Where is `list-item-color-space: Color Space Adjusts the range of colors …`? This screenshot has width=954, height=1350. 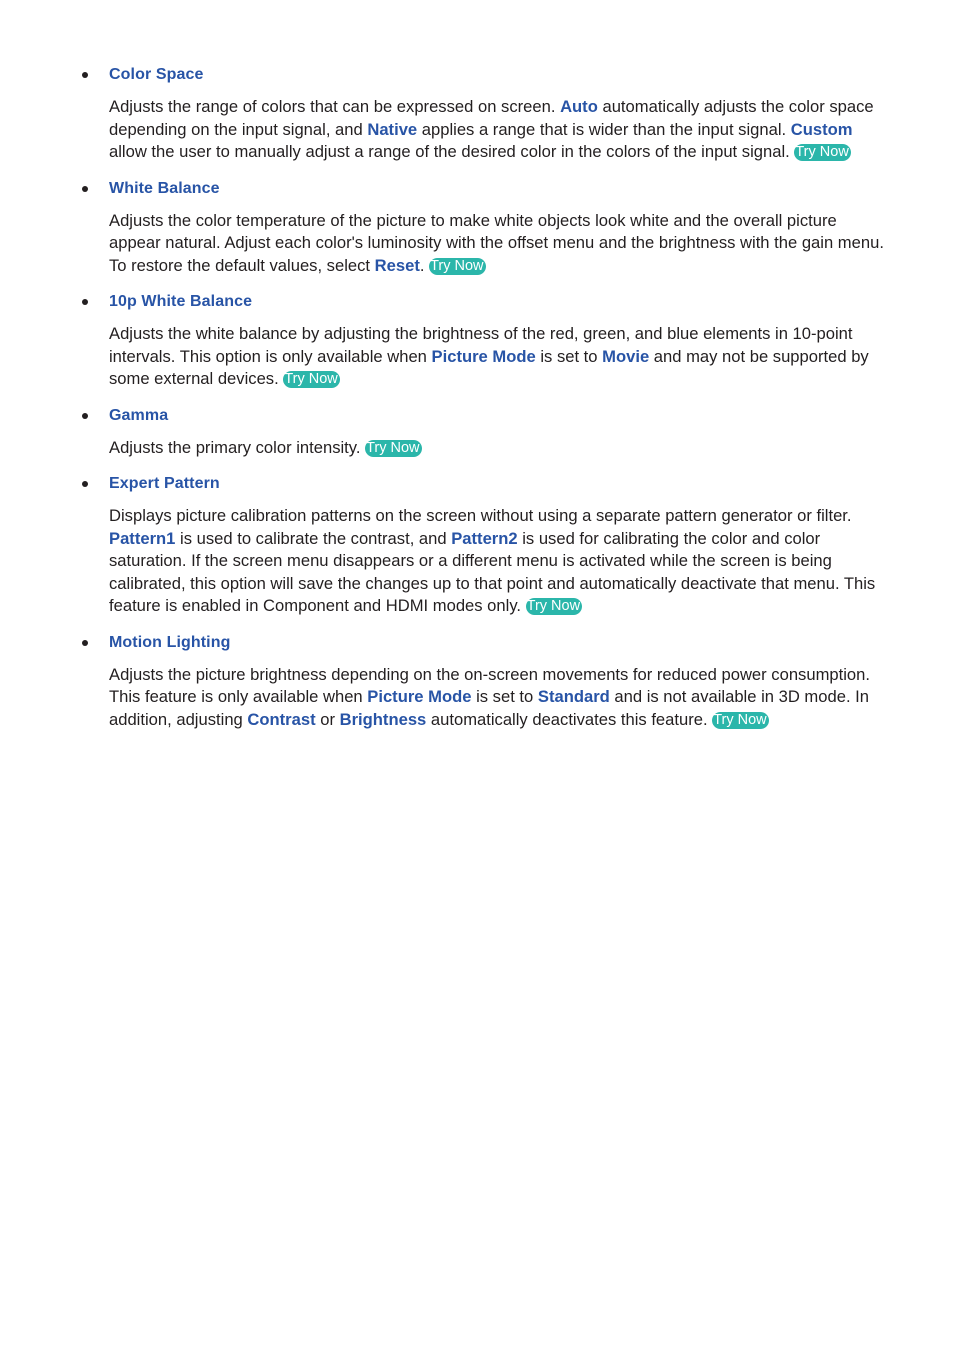
list-item-color-space: Color Space Adjusts the range of colors … is located at coordinates (477, 113).